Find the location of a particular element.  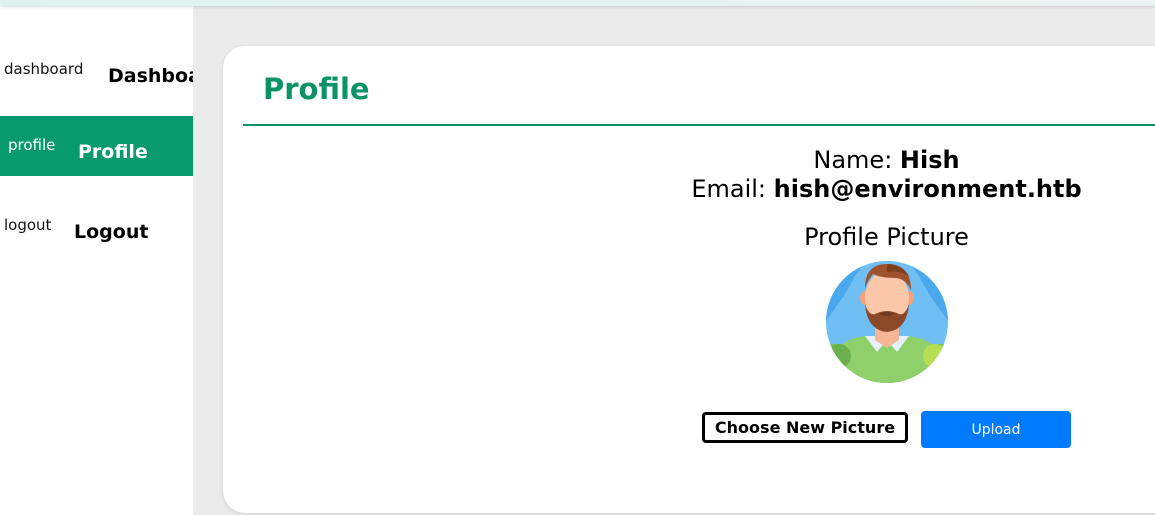

profile-picture-heading: Profile Picture is located at coordinates (886, 237).